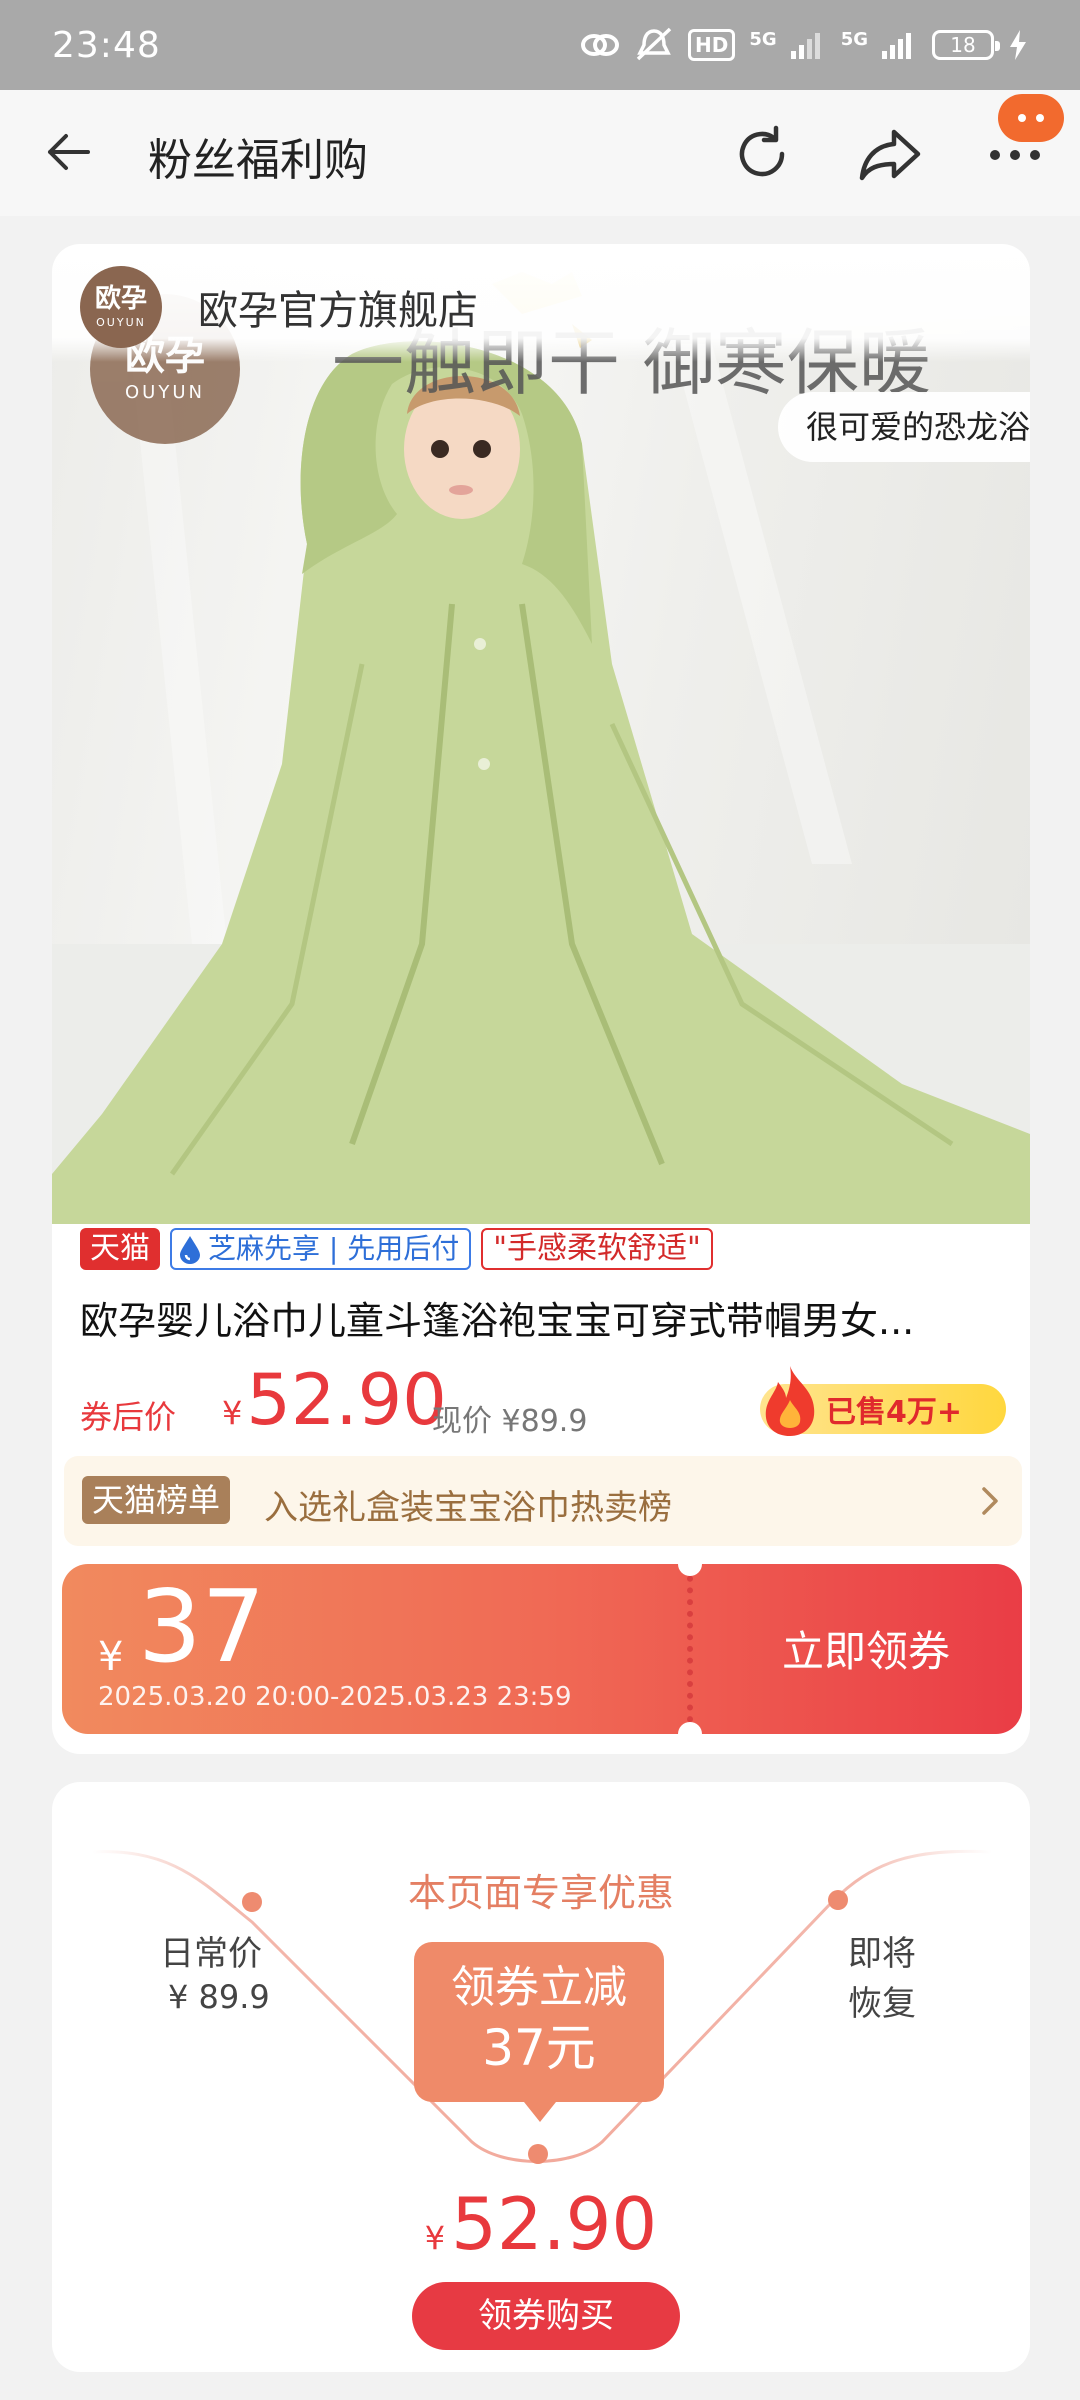 The width and height of the screenshot is (1080, 2400). What do you see at coordinates (111, 1657) in the screenshot?
I see `coupon-yen: ¥` at bounding box center [111, 1657].